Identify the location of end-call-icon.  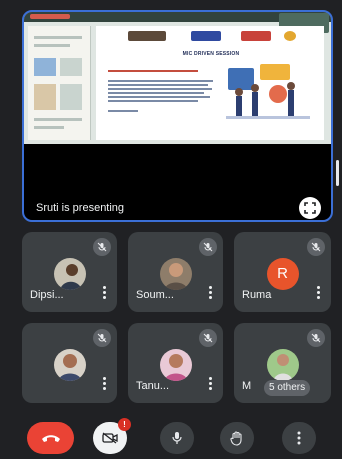
(50, 438).